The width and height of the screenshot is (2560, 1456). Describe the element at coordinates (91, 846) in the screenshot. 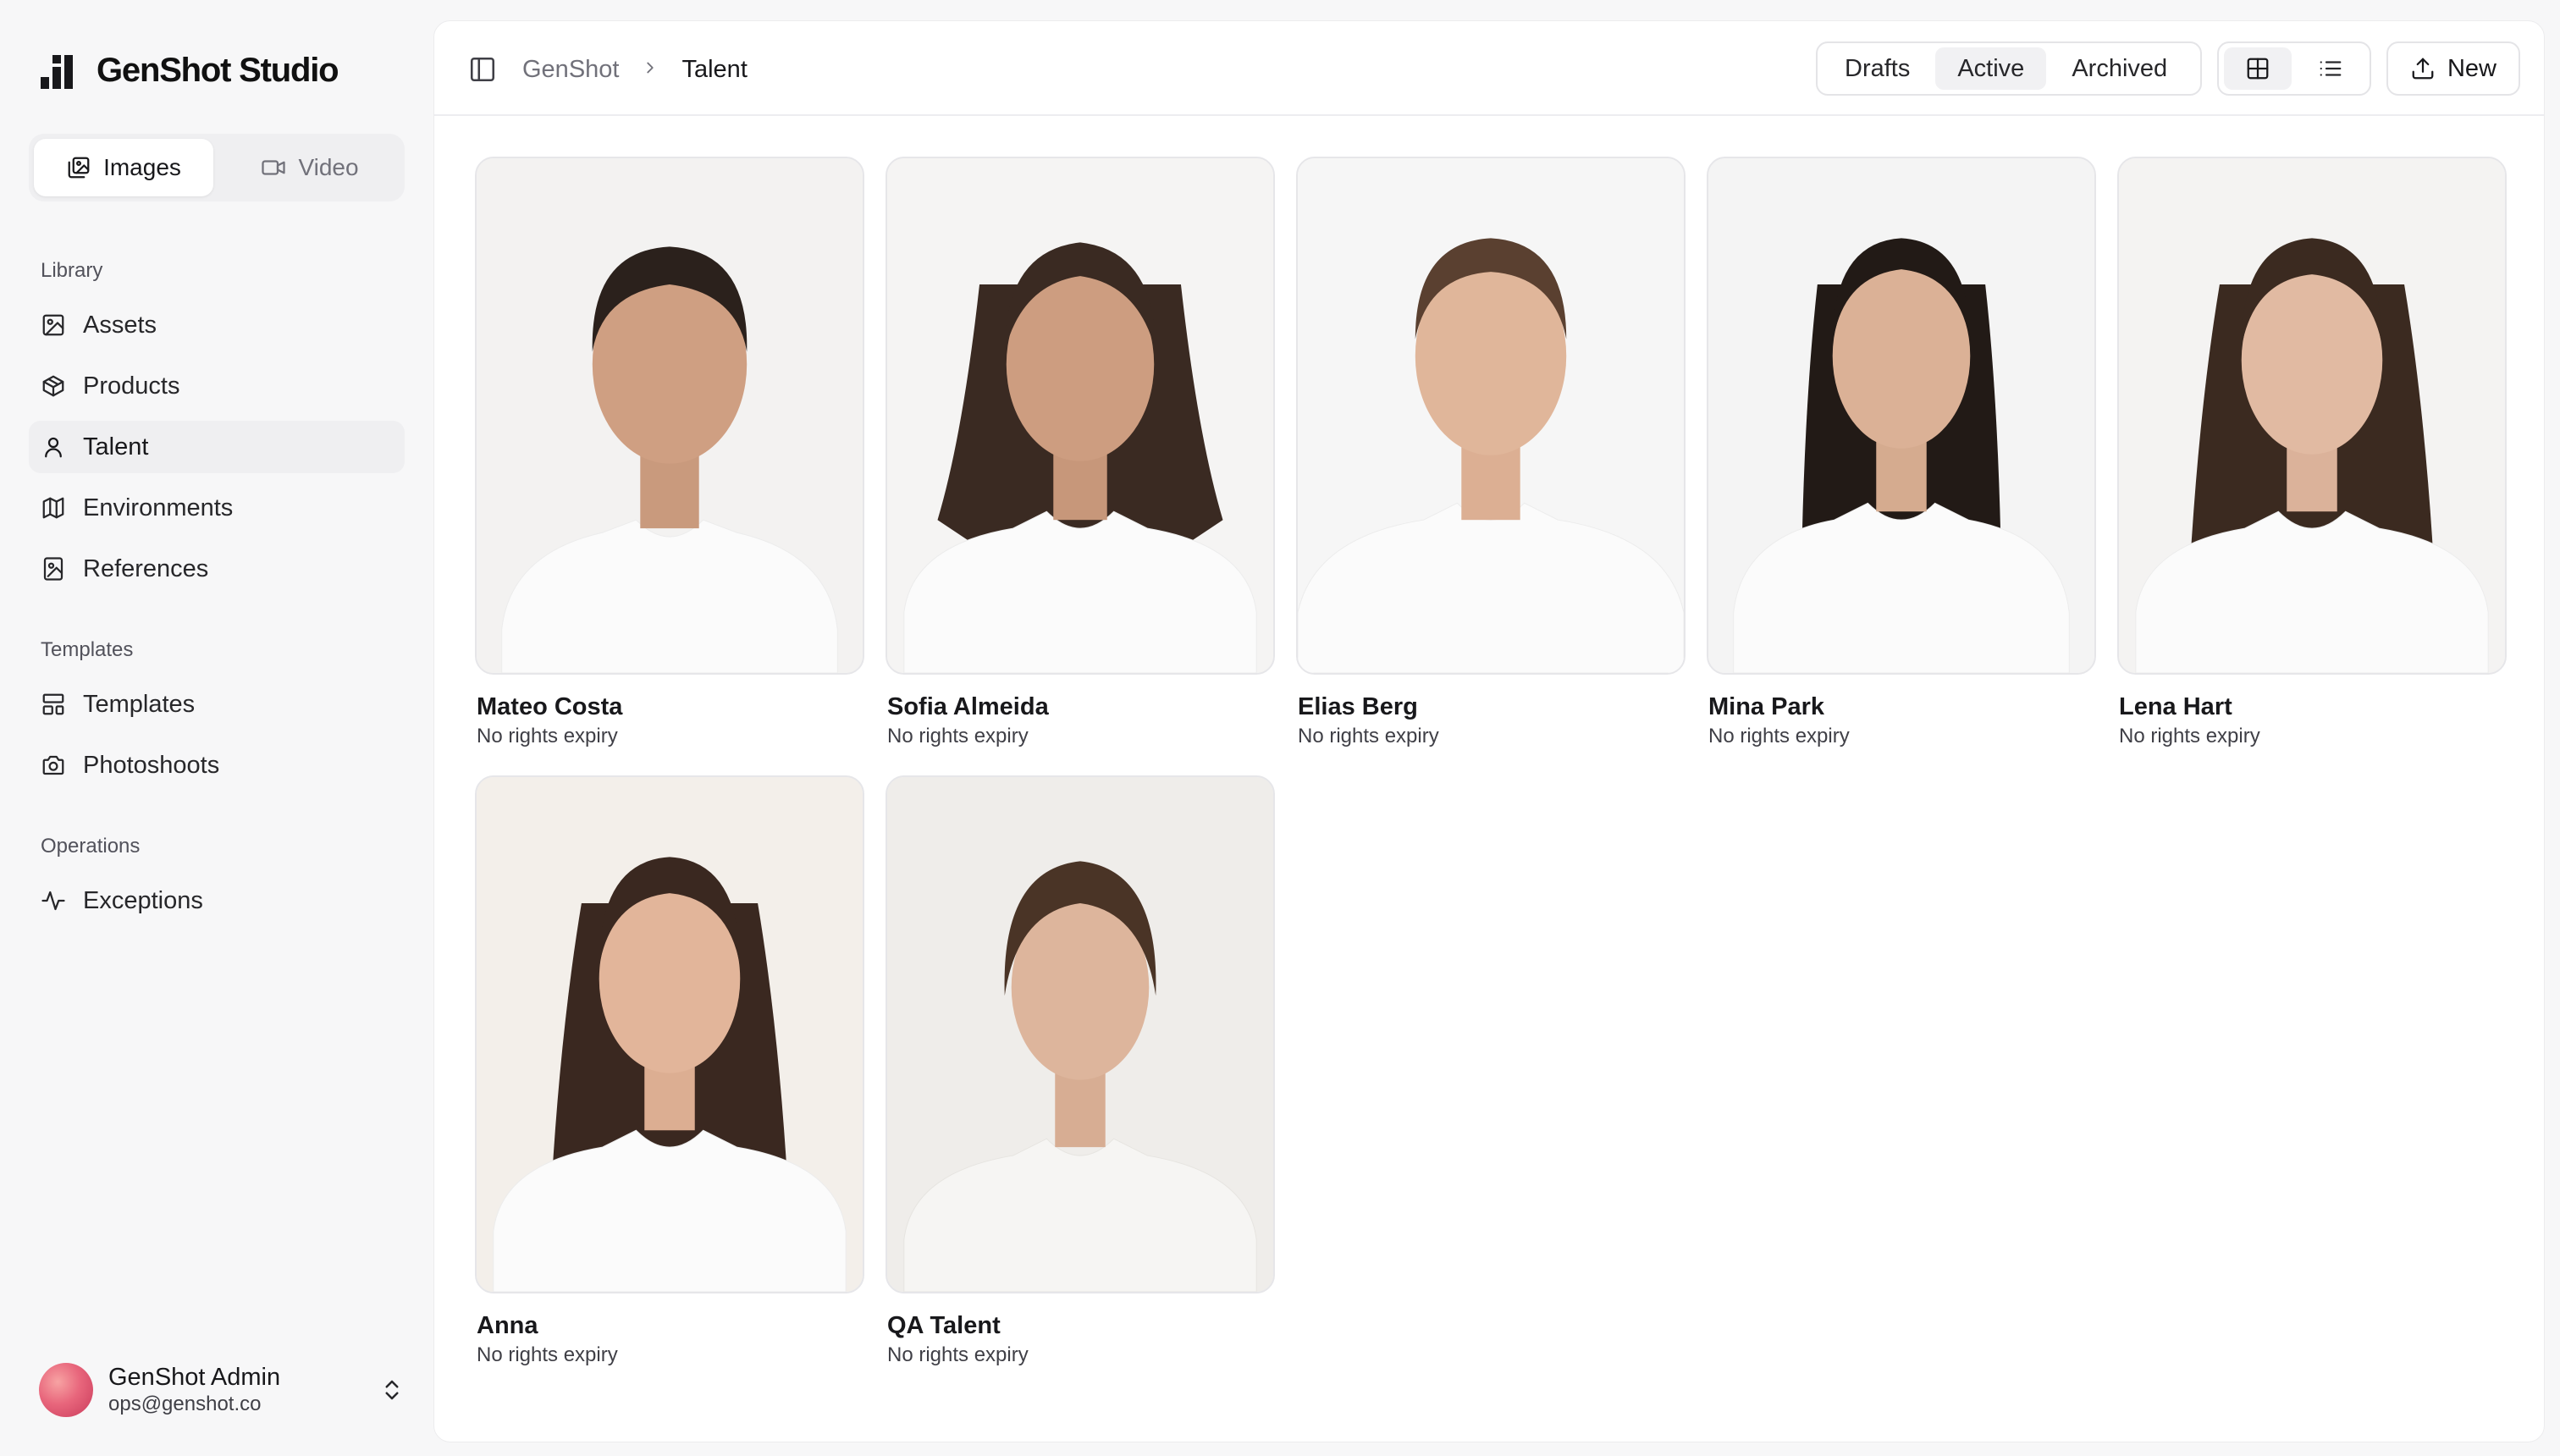

I see `nav-section-operations: Operations` at that location.